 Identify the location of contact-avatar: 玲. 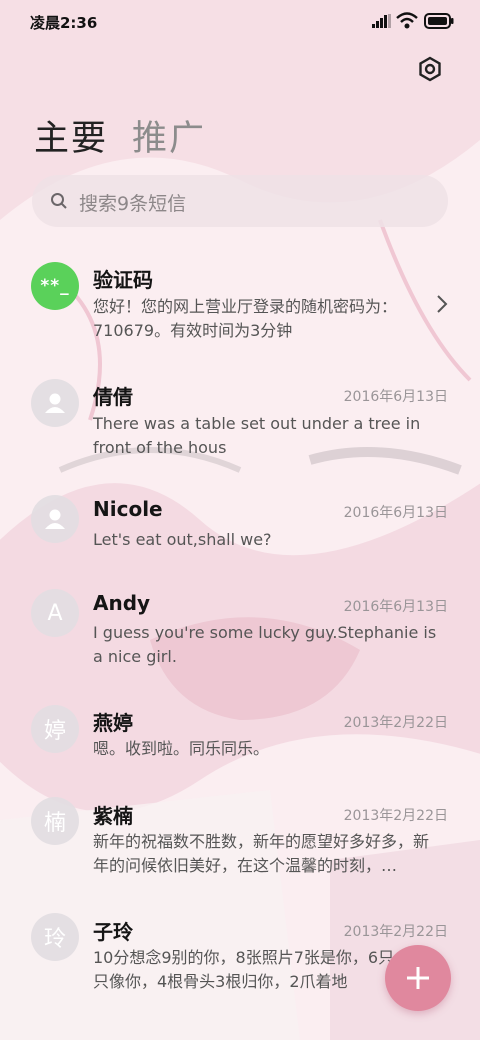
(55, 937).